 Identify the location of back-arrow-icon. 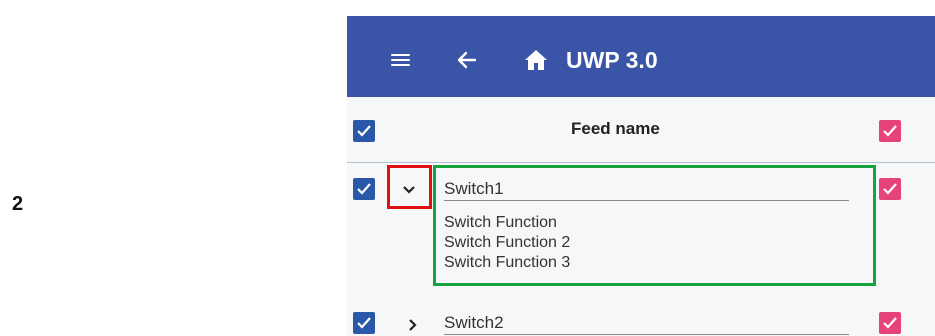
(467, 62).